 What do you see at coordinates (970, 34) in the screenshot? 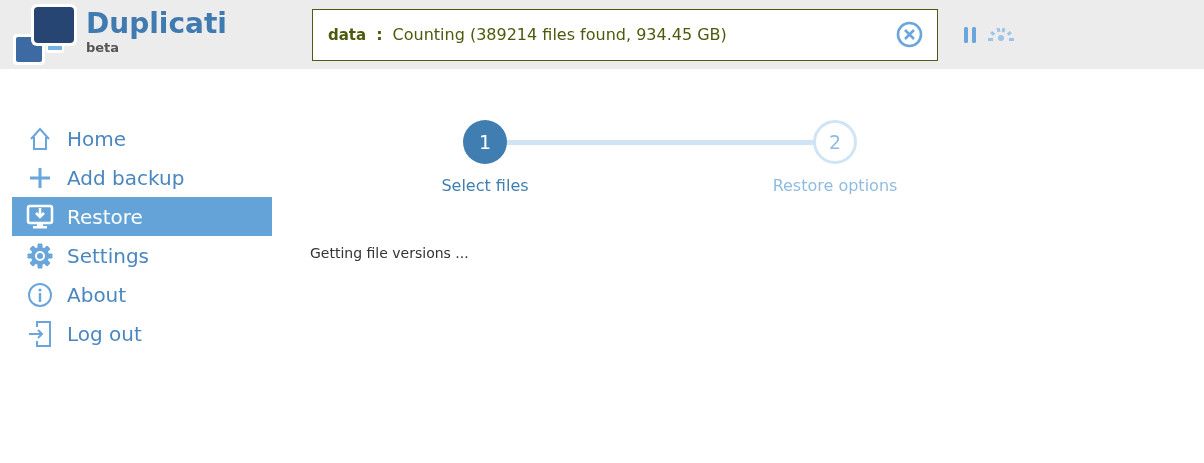
I see `pause-icon` at bounding box center [970, 34].